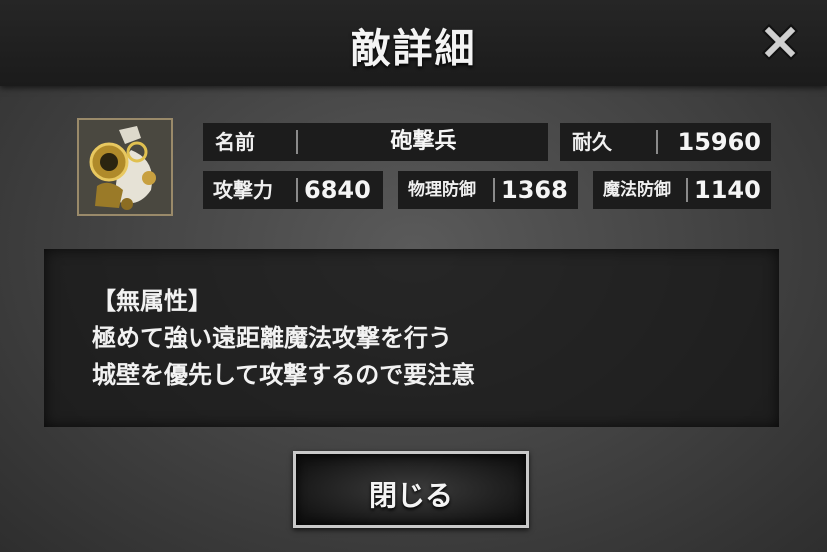  I want to click on magic-def-label: 魔法防御, so click(637, 190).